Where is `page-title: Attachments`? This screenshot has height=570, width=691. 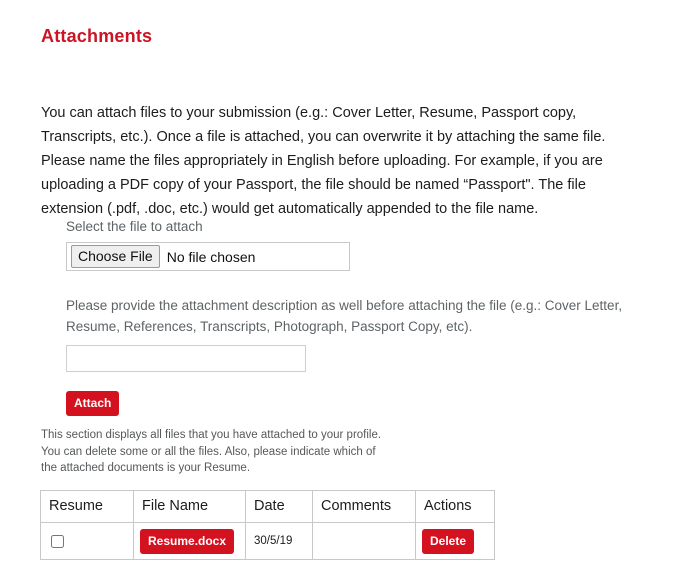
page-title: Attachments is located at coordinates (97, 36).